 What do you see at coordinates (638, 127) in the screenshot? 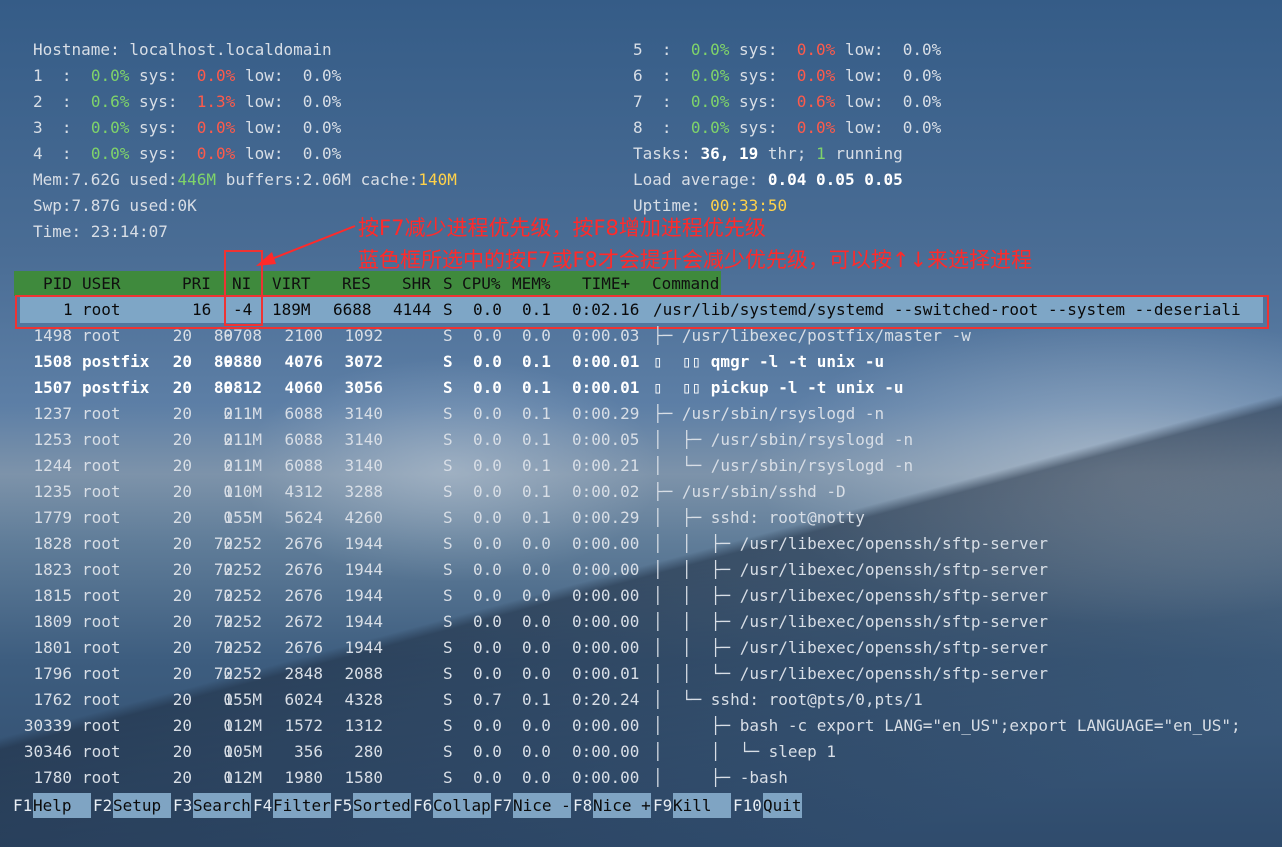
I see `cpu-id: 8` at bounding box center [638, 127].